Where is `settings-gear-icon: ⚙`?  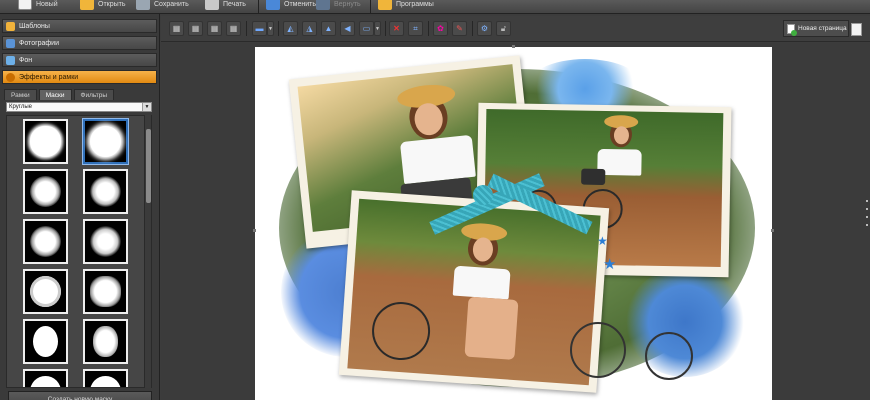
settings-gear-icon: ⚙ is located at coordinates (484, 28).